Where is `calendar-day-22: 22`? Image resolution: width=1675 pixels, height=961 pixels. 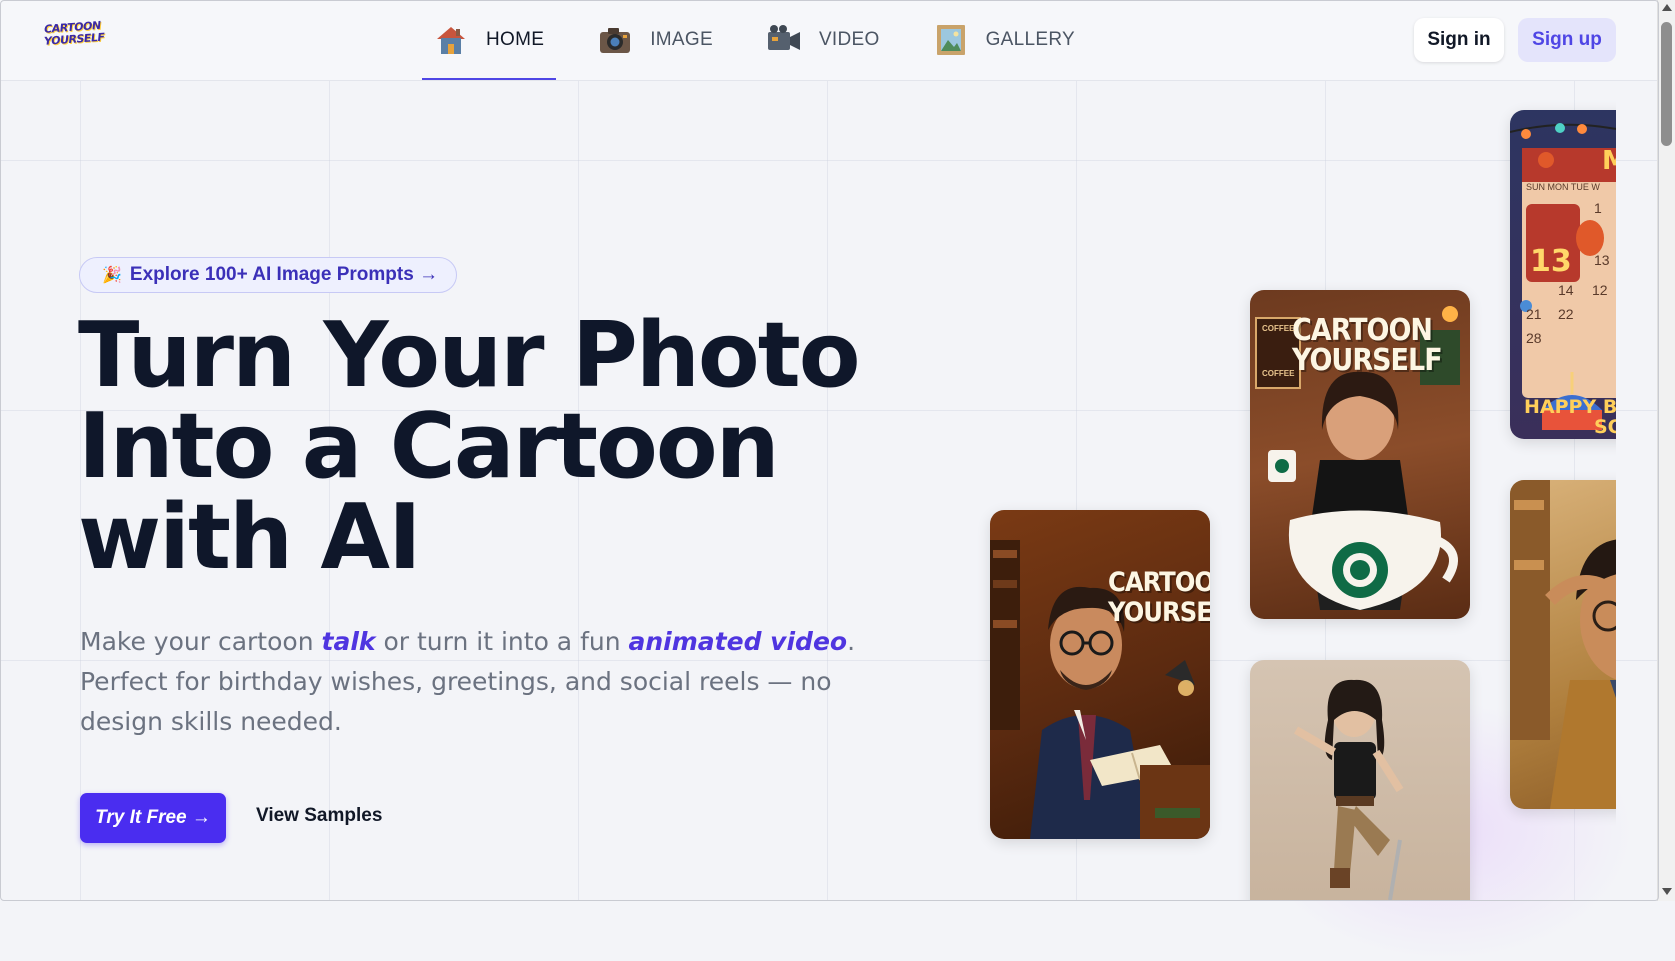
calendar-day-22: 22 is located at coordinates (1566, 314).